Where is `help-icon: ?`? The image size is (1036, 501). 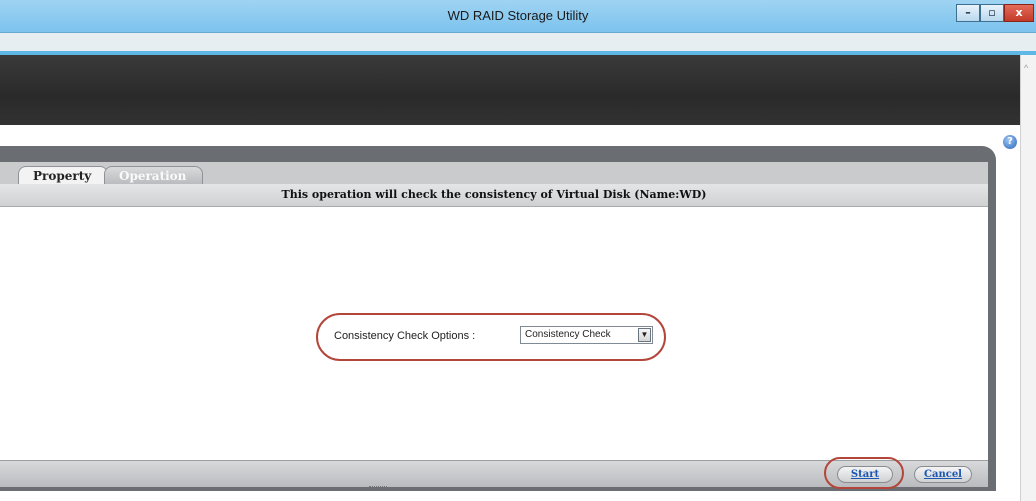 help-icon: ? is located at coordinates (1010, 142).